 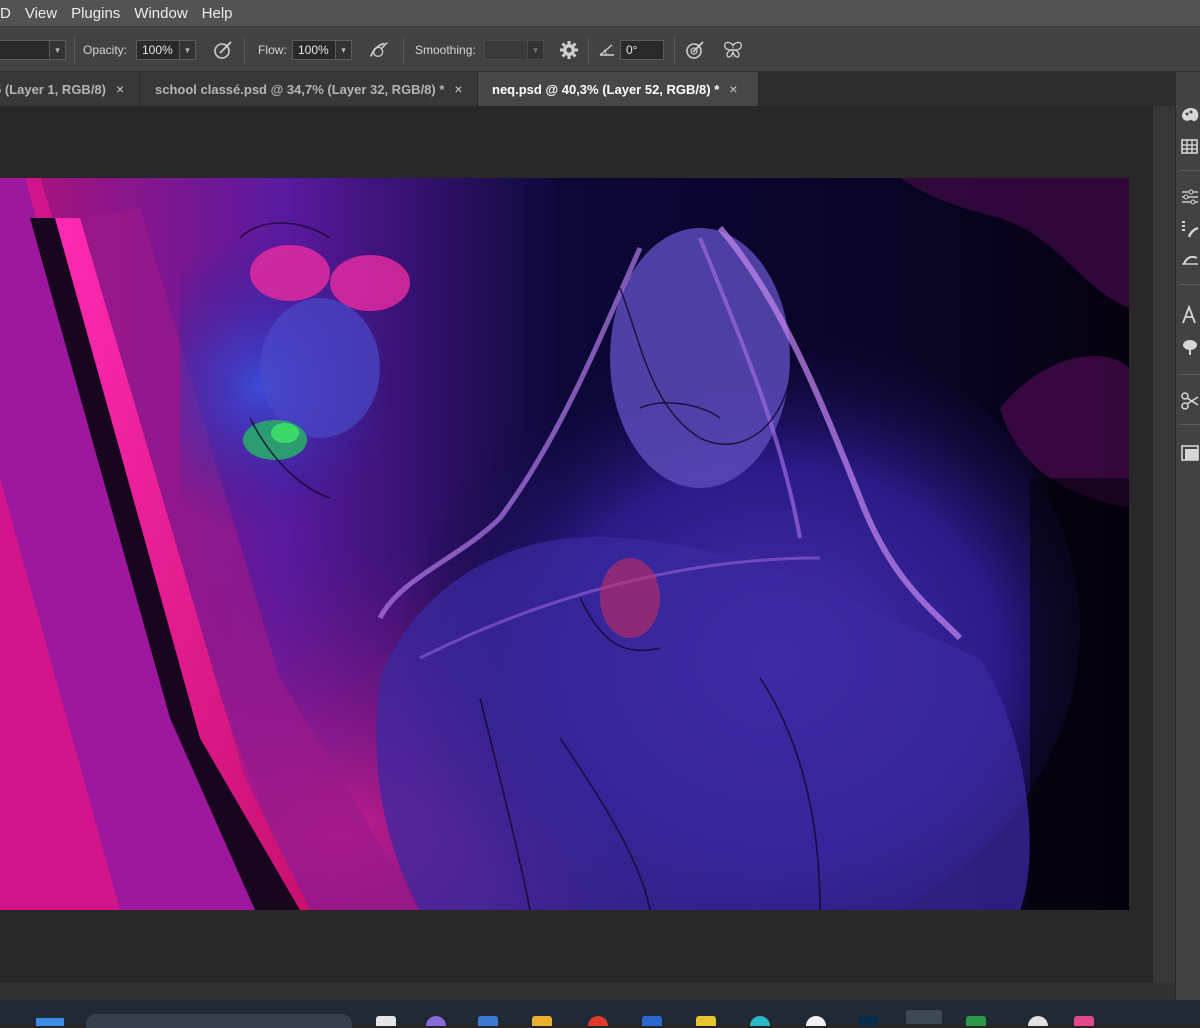 I want to click on horizontal-scrollbar, so click(x=587, y=991).